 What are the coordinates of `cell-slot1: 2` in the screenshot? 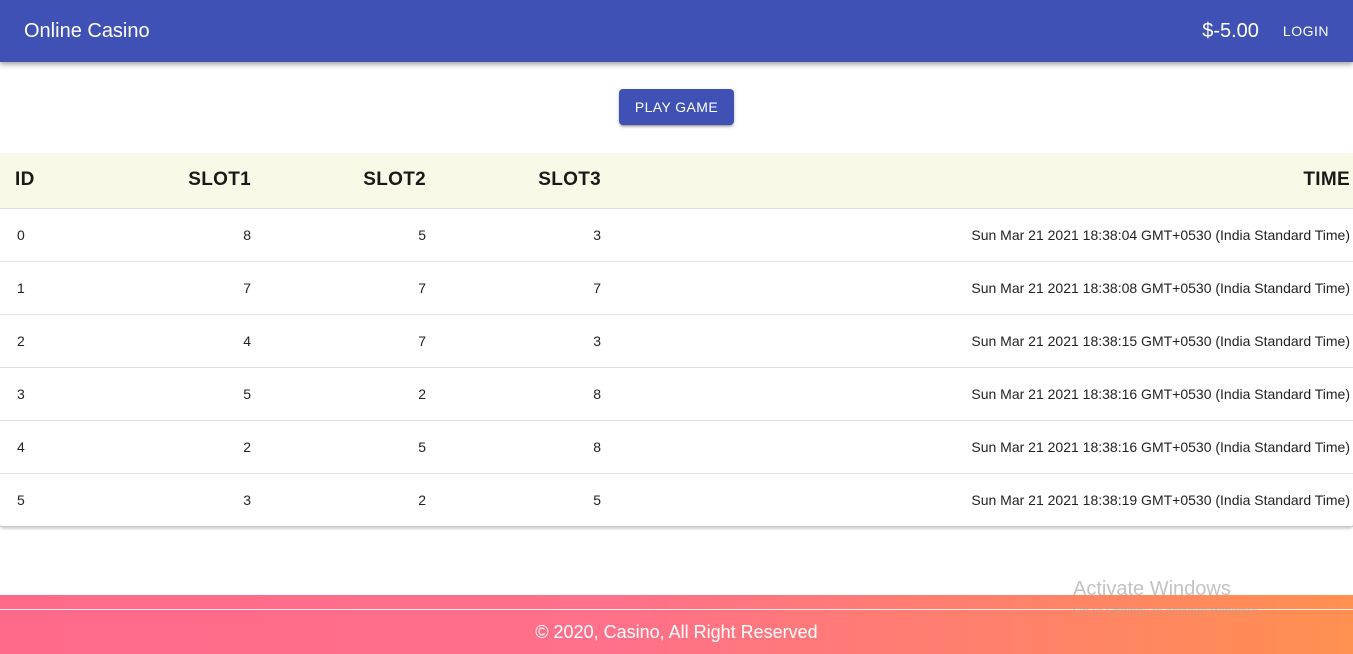 It's located at (172, 447).